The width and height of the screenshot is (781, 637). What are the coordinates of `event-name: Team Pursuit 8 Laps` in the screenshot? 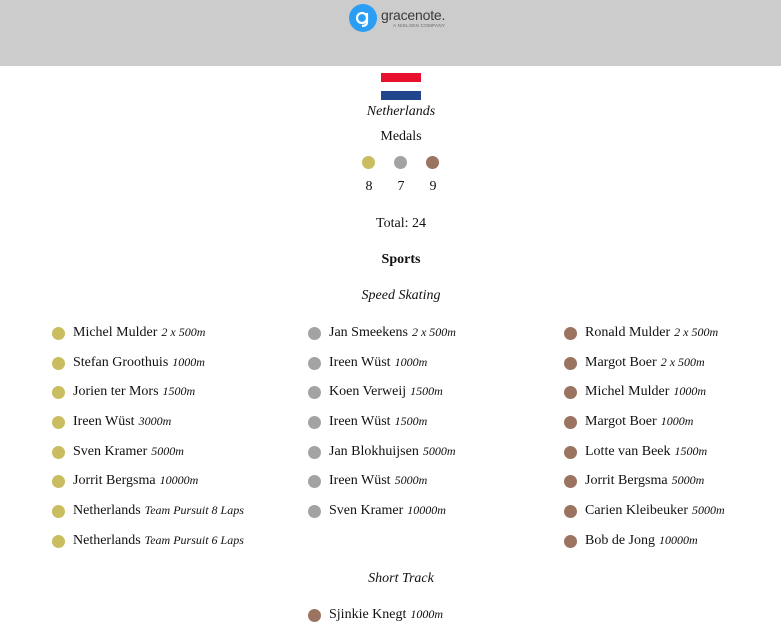 It's located at (194, 510).